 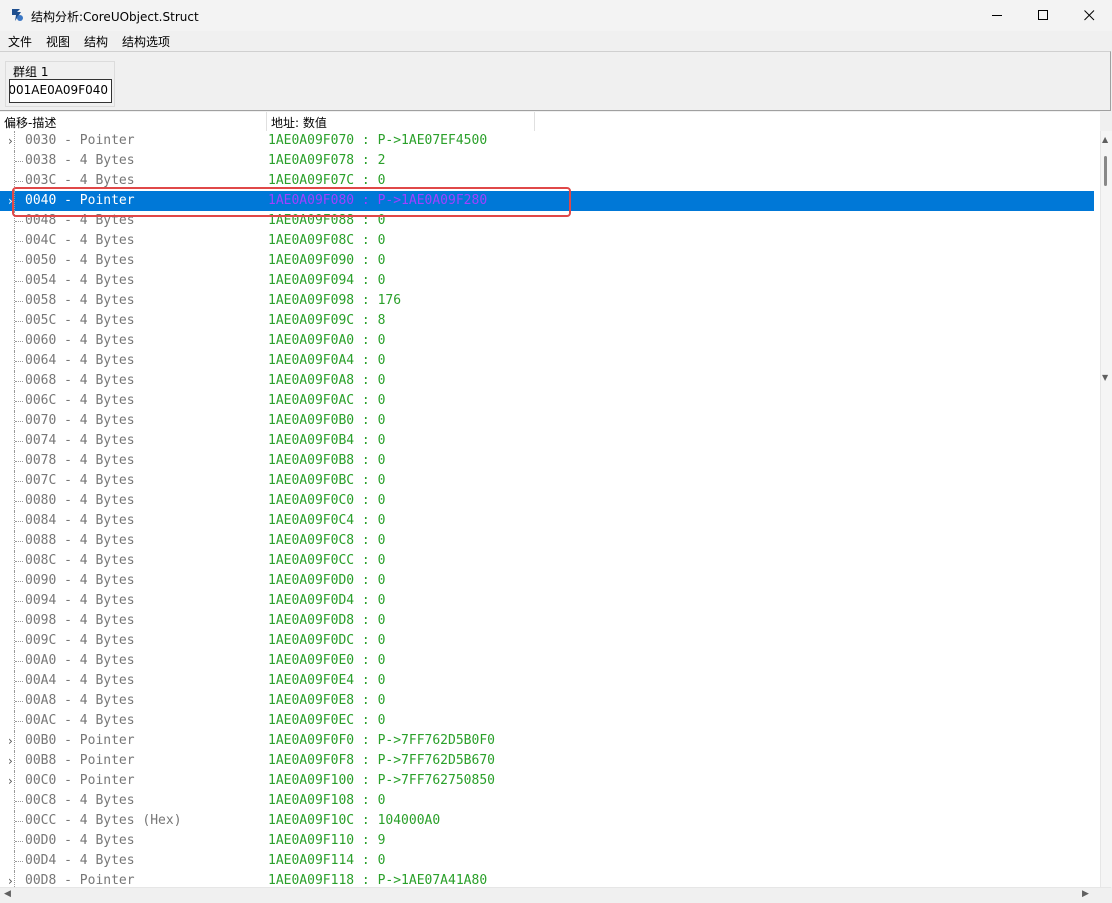 I want to click on menu-structure-options: 结构选项, so click(x=146, y=41).